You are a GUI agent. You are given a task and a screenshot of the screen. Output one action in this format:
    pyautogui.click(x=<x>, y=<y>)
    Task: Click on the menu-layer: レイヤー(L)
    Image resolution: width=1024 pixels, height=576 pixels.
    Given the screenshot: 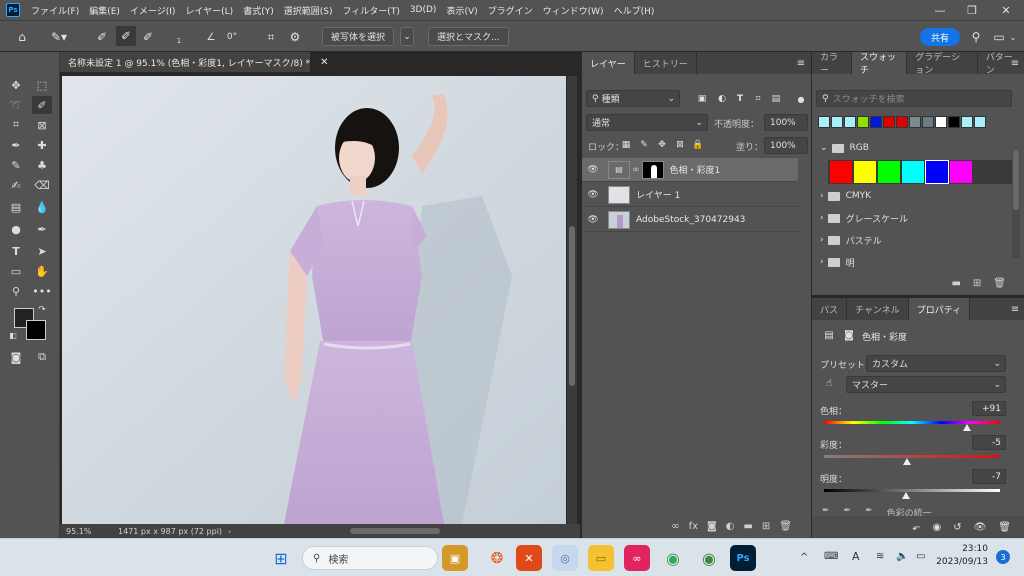 What is the action you would take?
    pyautogui.click(x=209, y=10)
    